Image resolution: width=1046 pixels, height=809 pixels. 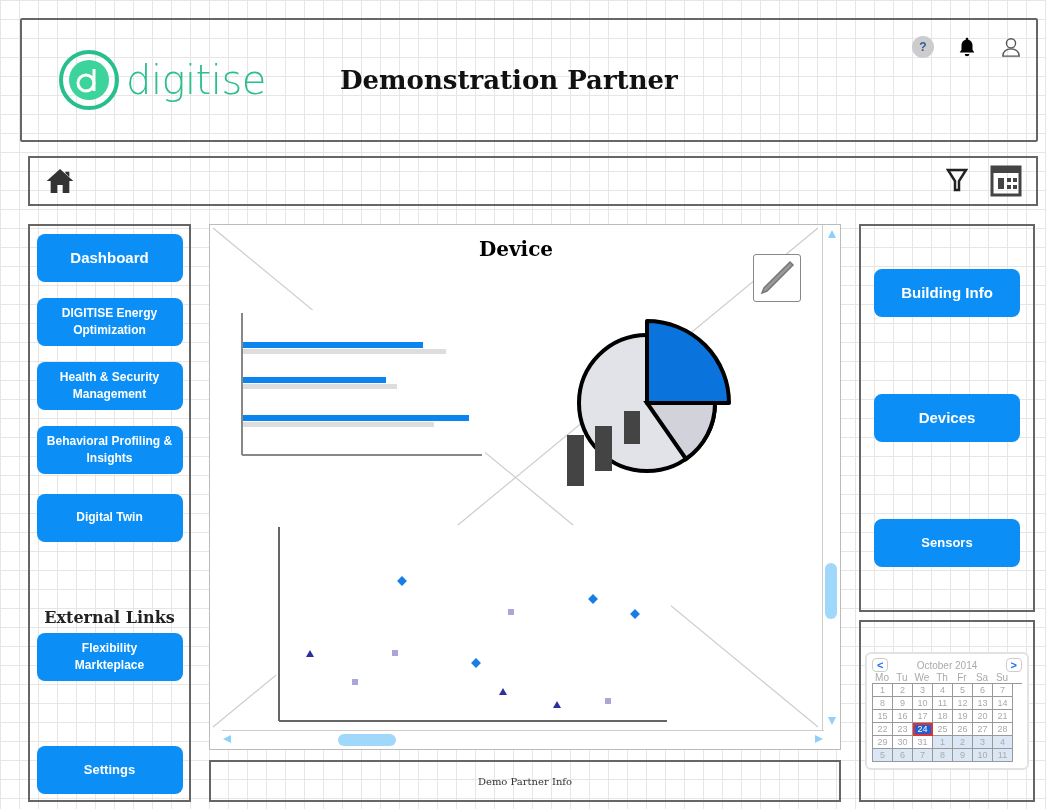 What do you see at coordinates (819, 739) in the screenshot?
I see `scroll-right-icon` at bounding box center [819, 739].